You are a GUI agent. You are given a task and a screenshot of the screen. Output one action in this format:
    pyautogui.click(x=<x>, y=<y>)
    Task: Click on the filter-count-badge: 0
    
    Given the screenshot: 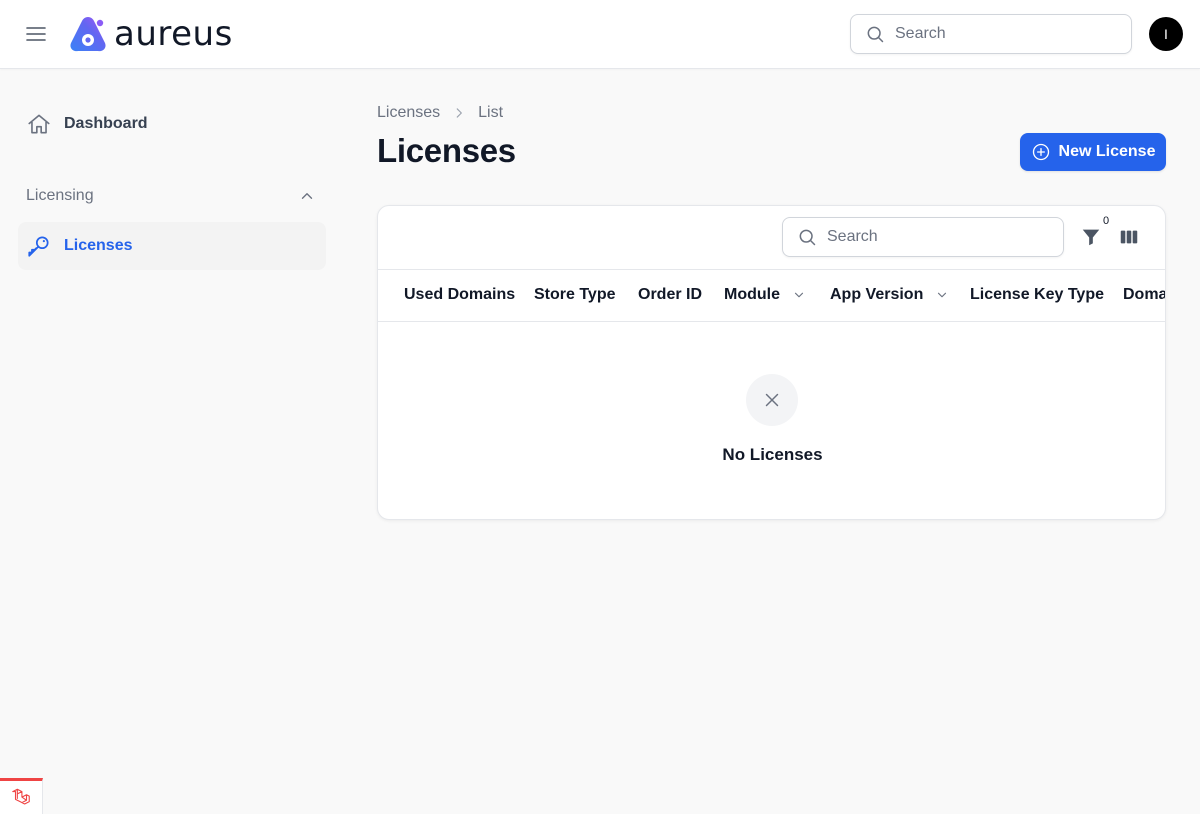 What is the action you would take?
    pyautogui.click(x=1106, y=221)
    